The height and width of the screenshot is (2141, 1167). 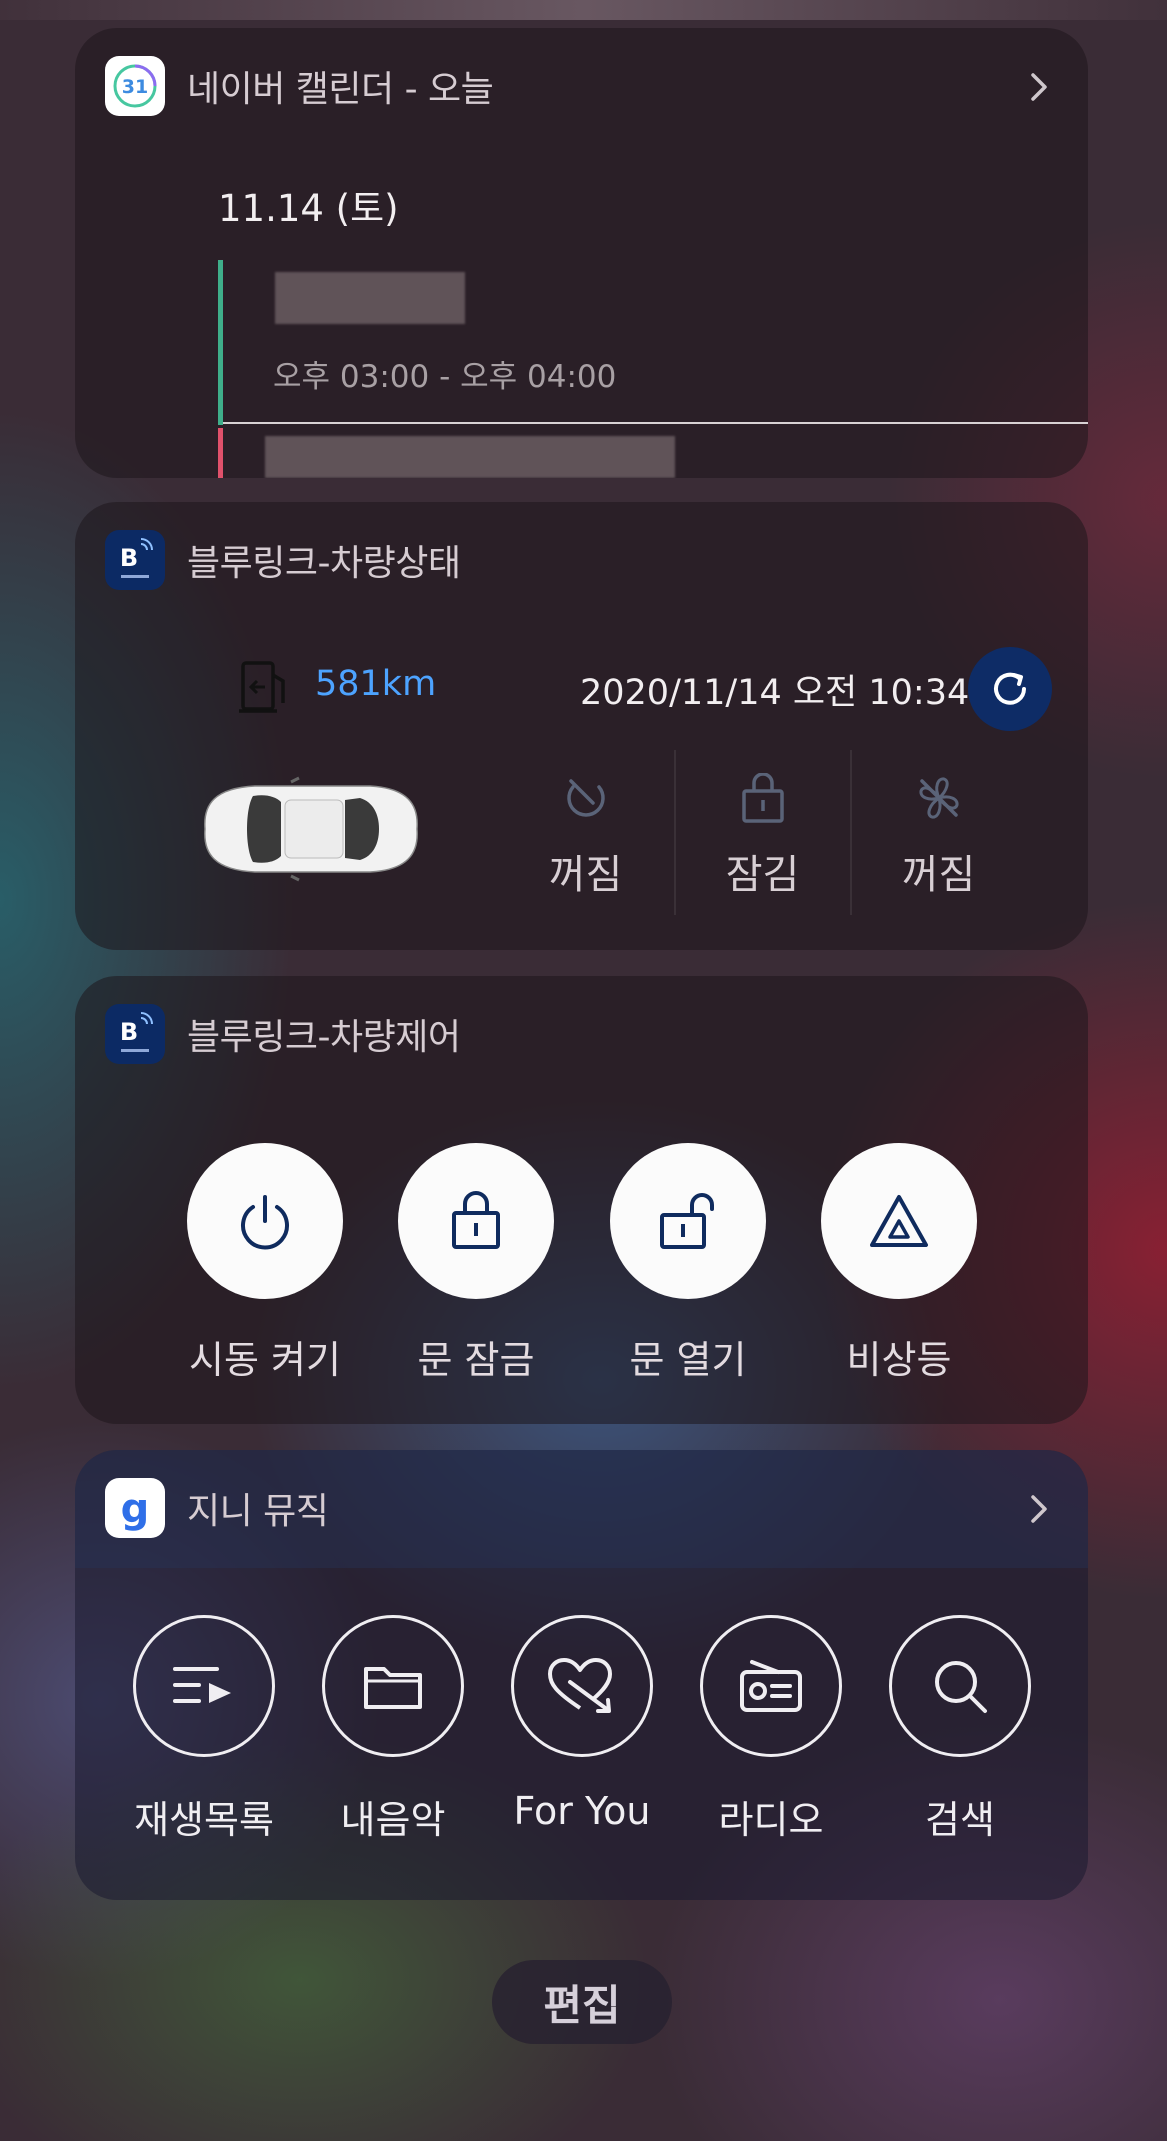 I want to click on engine-start-label: 시동 켜기, so click(x=265, y=1360).